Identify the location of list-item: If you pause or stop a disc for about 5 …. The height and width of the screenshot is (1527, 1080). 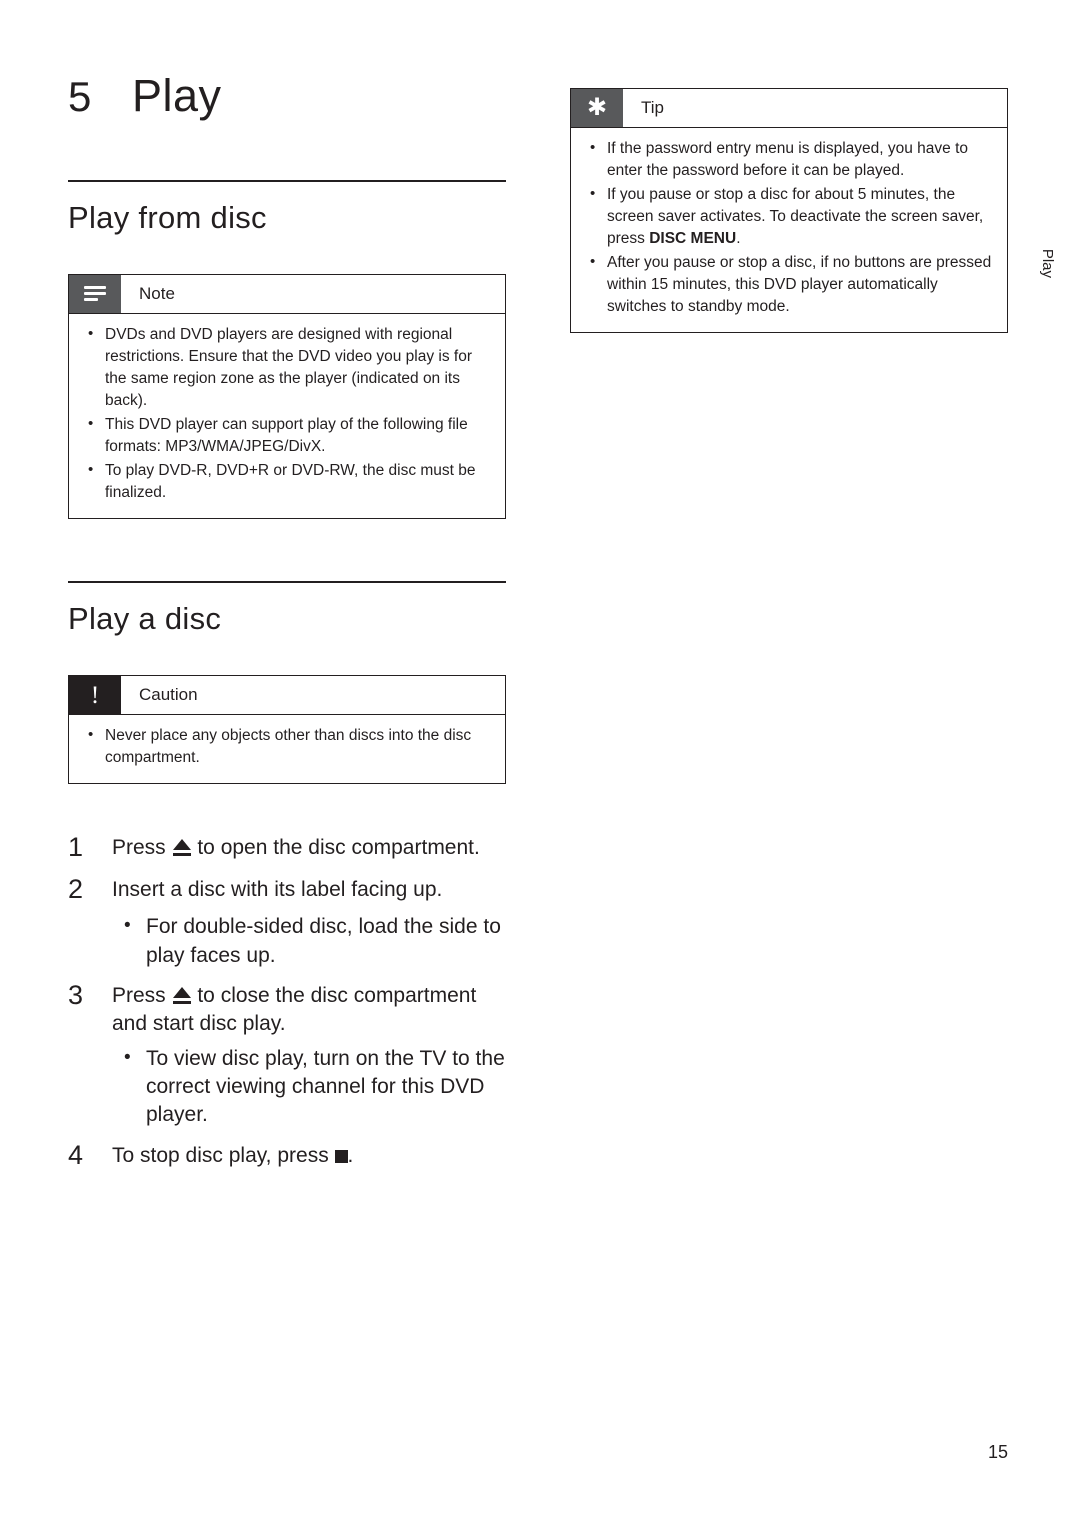
(789, 216).